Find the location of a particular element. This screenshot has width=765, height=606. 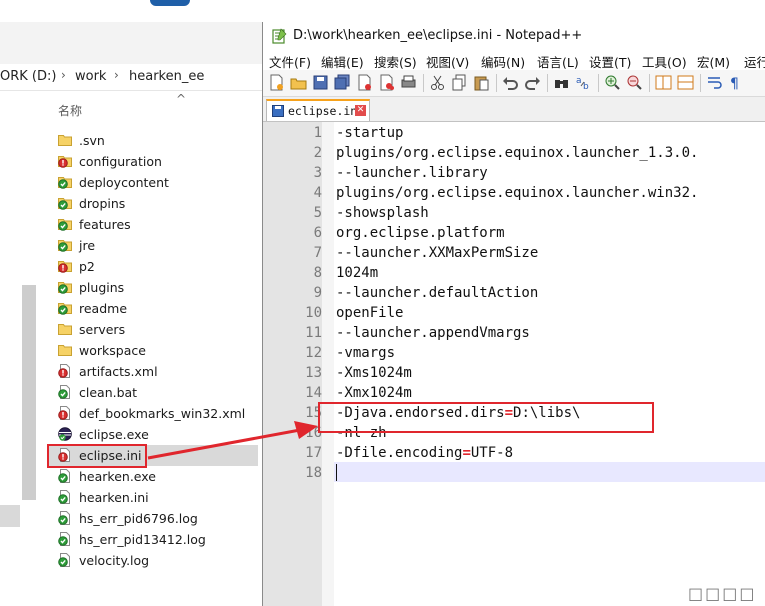

list-item: workspace is located at coordinates (153, 350).